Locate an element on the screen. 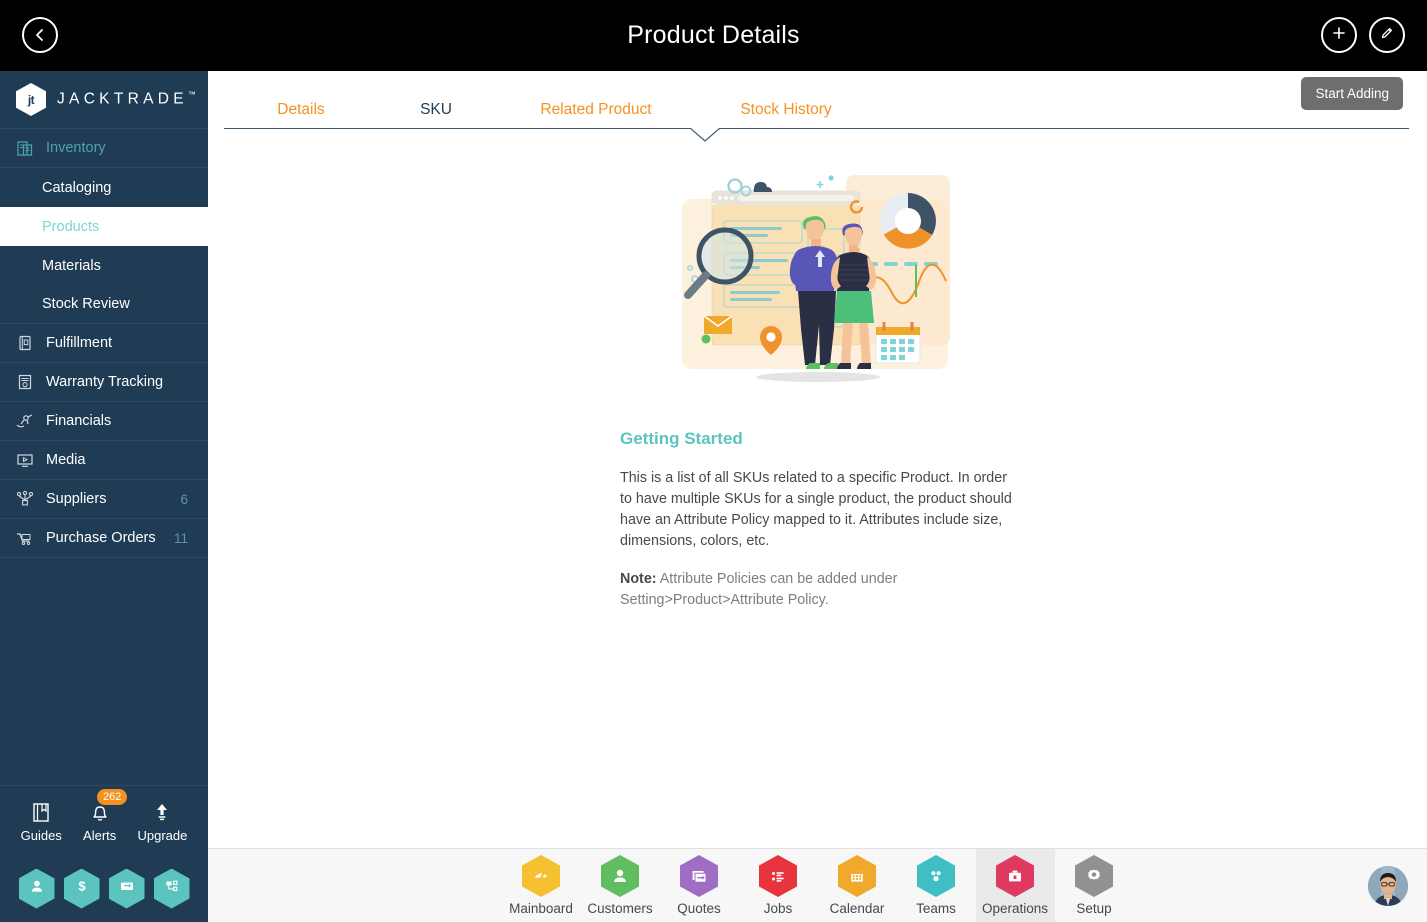 Image resolution: width=1427 pixels, height=922 pixels. bottom-nav-label: Quotes is located at coordinates (699, 908).